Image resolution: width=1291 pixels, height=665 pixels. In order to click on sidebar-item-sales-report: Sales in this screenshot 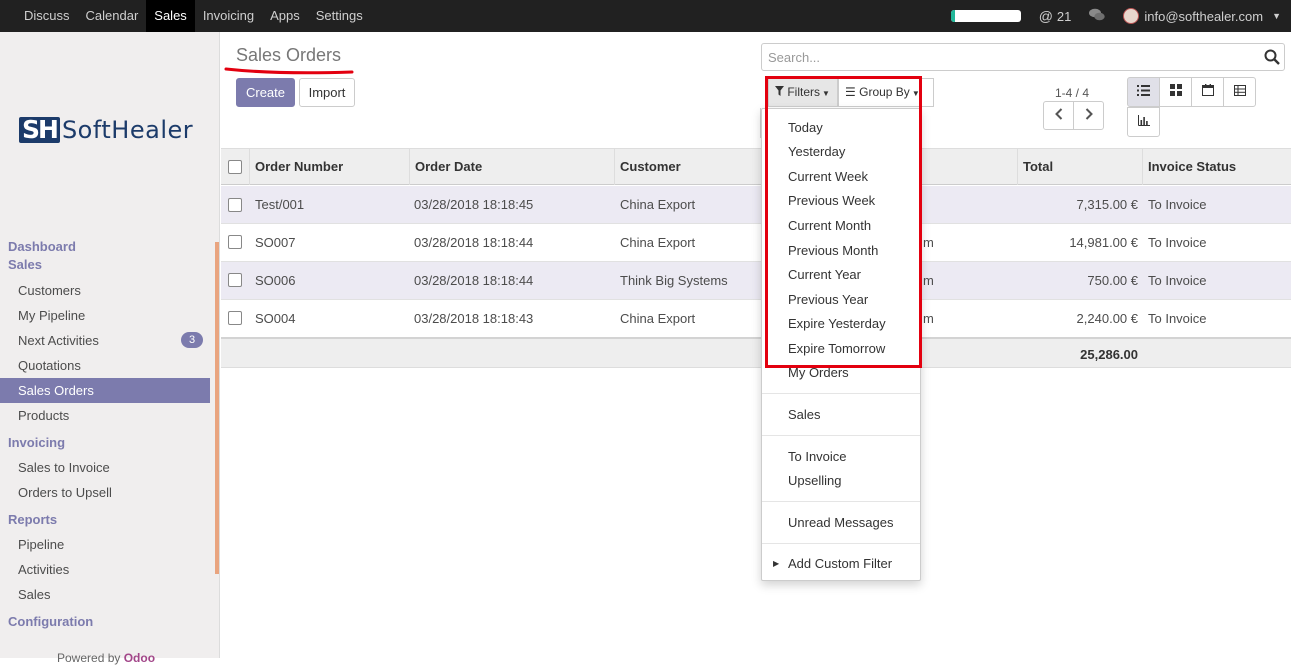, I will do `click(105, 594)`.